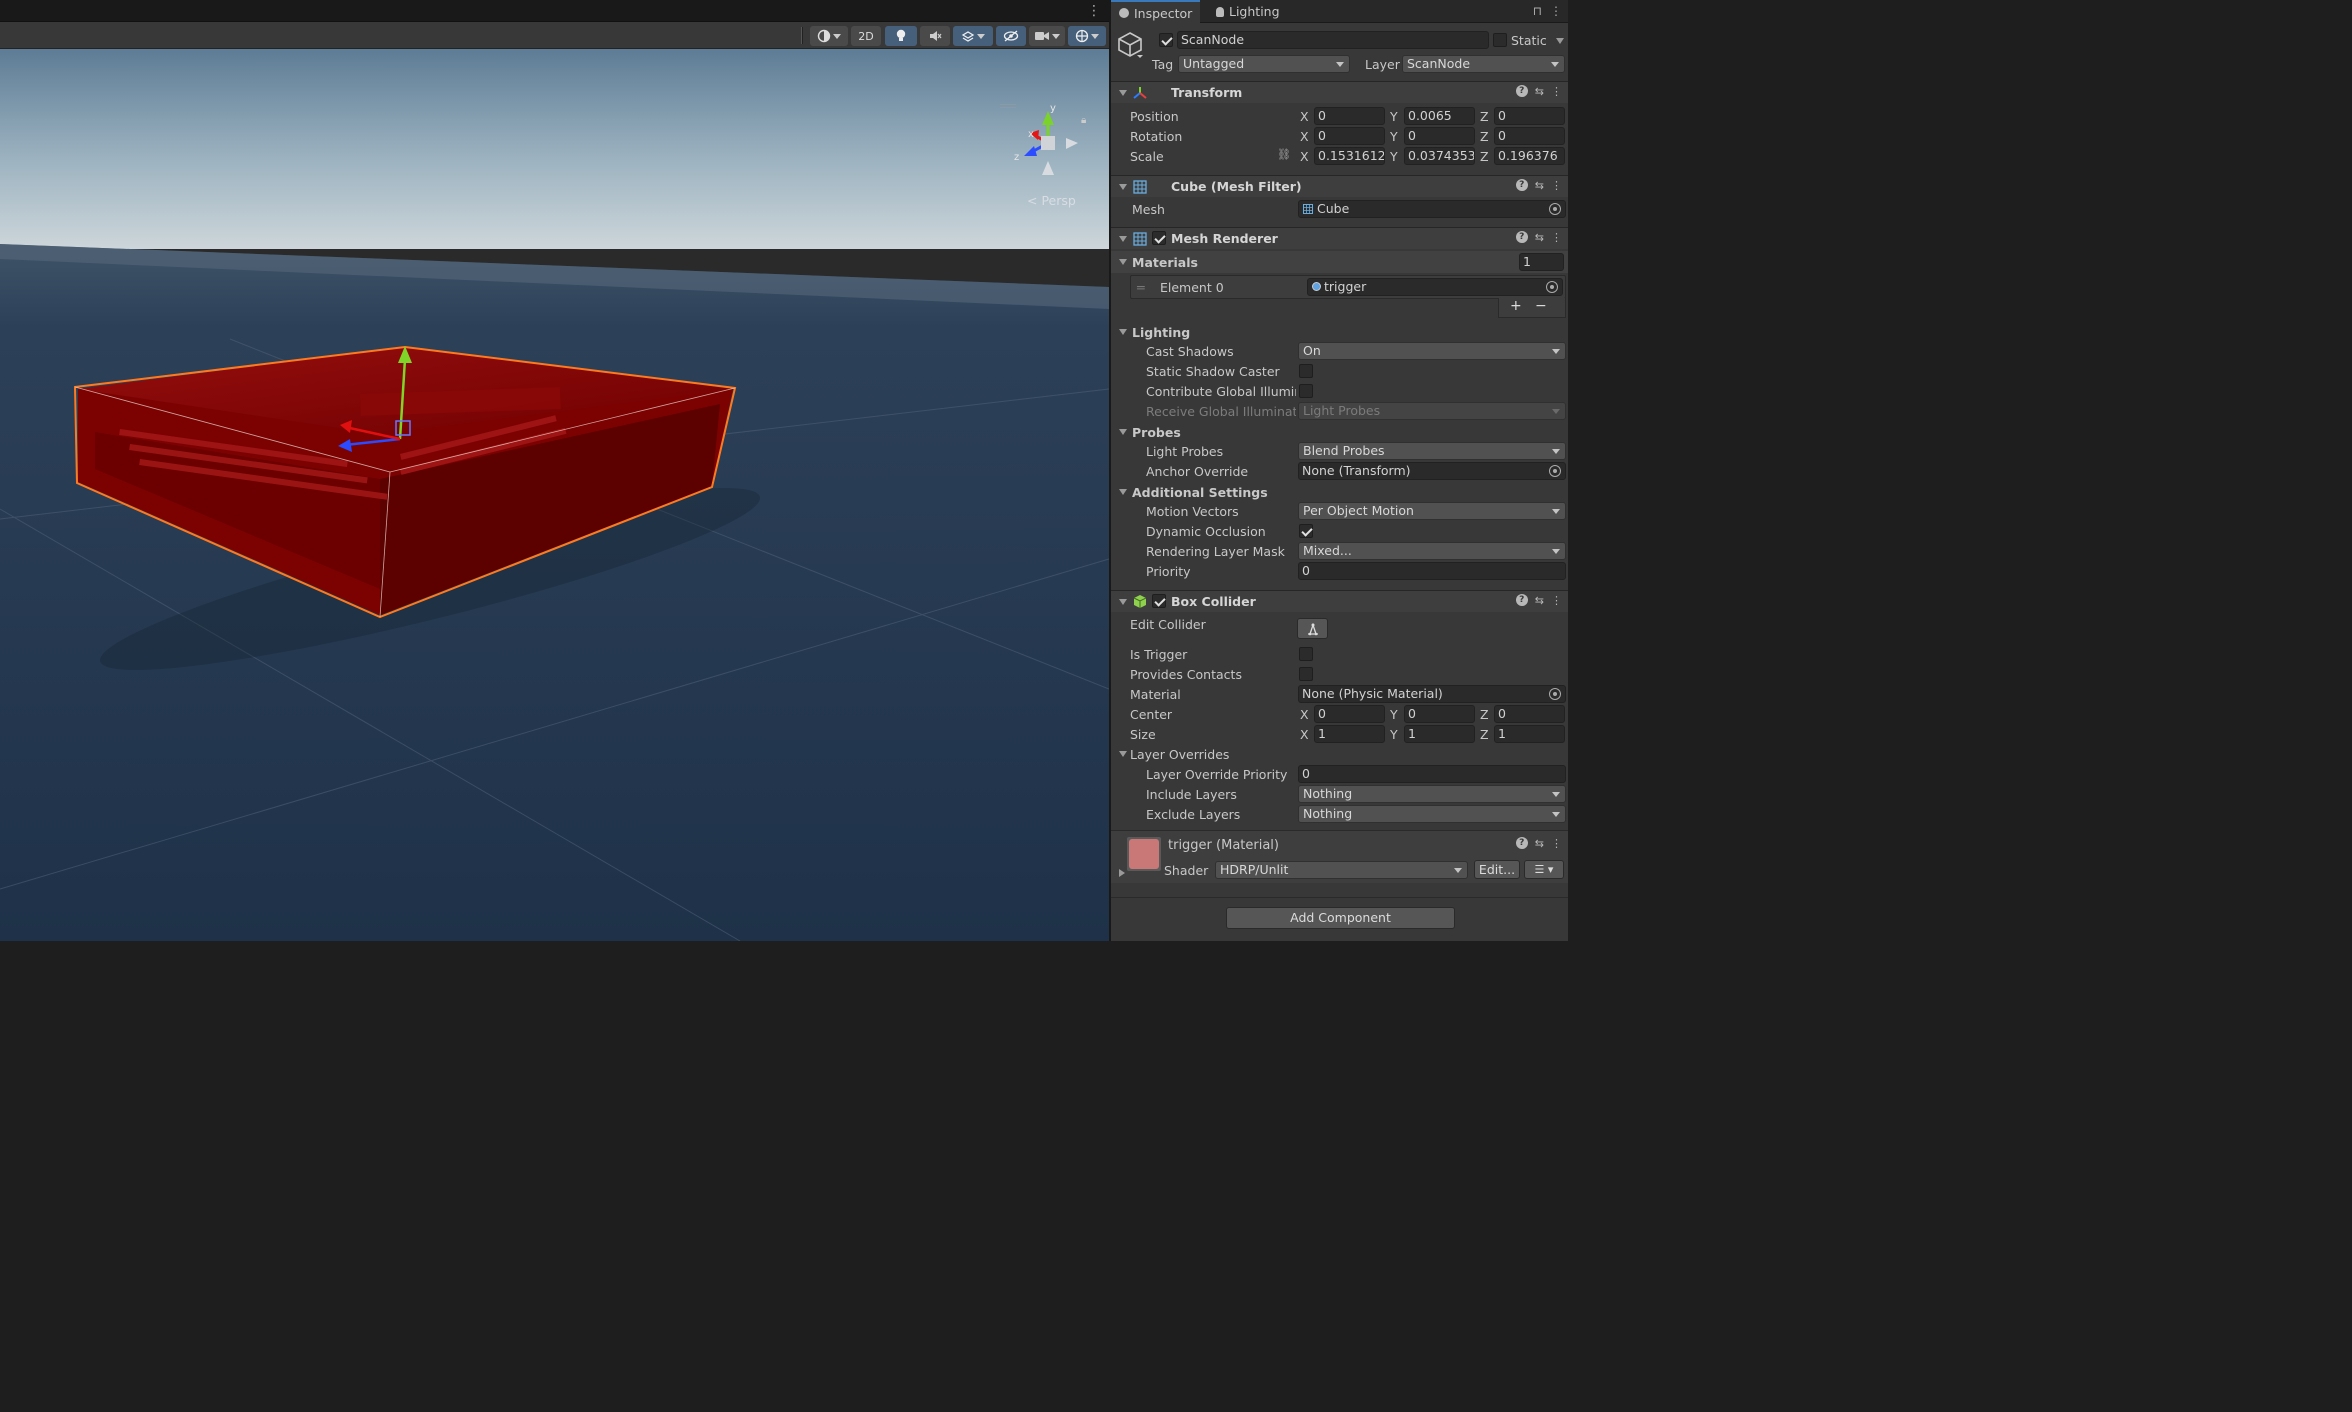  What do you see at coordinates (1306, 391) in the screenshot?
I see `contribute-gi-toggle` at bounding box center [1306, 391].